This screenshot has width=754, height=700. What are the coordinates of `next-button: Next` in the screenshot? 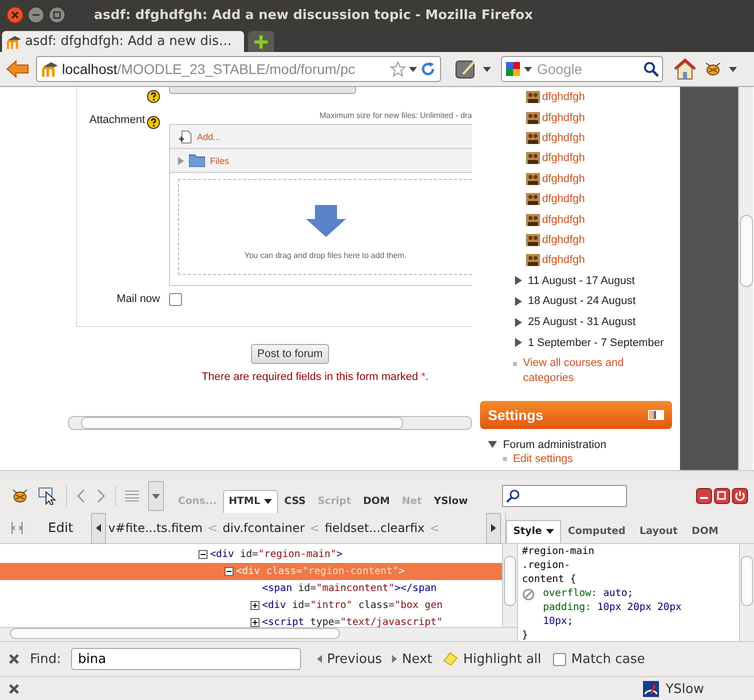 It's located at (412, 659).